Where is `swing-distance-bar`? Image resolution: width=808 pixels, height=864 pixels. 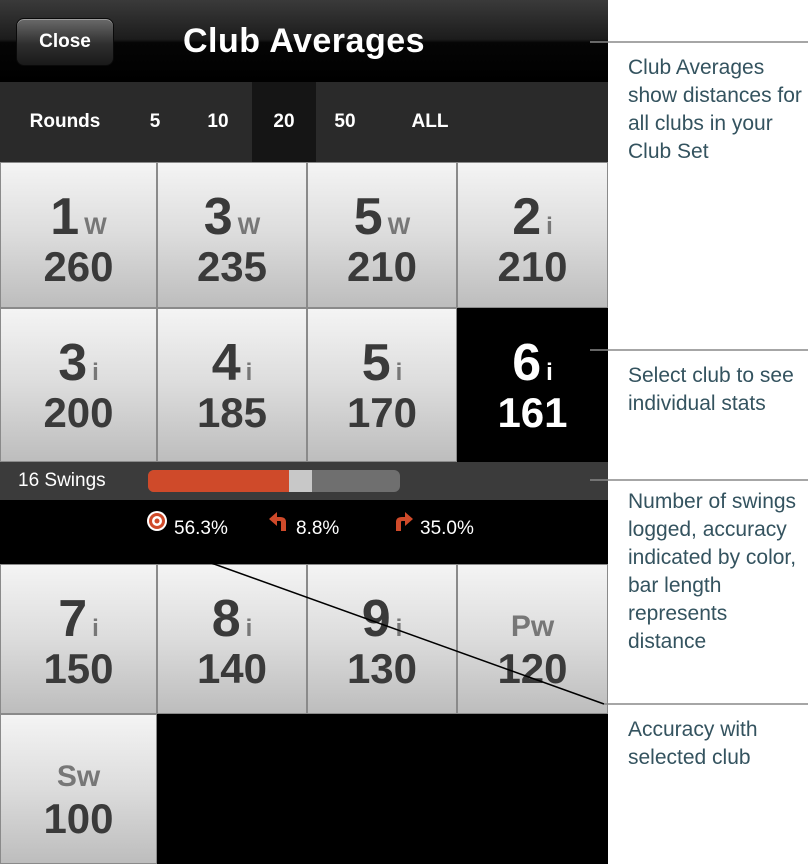 swing-distance-bar is located at coordinates (274, 481).